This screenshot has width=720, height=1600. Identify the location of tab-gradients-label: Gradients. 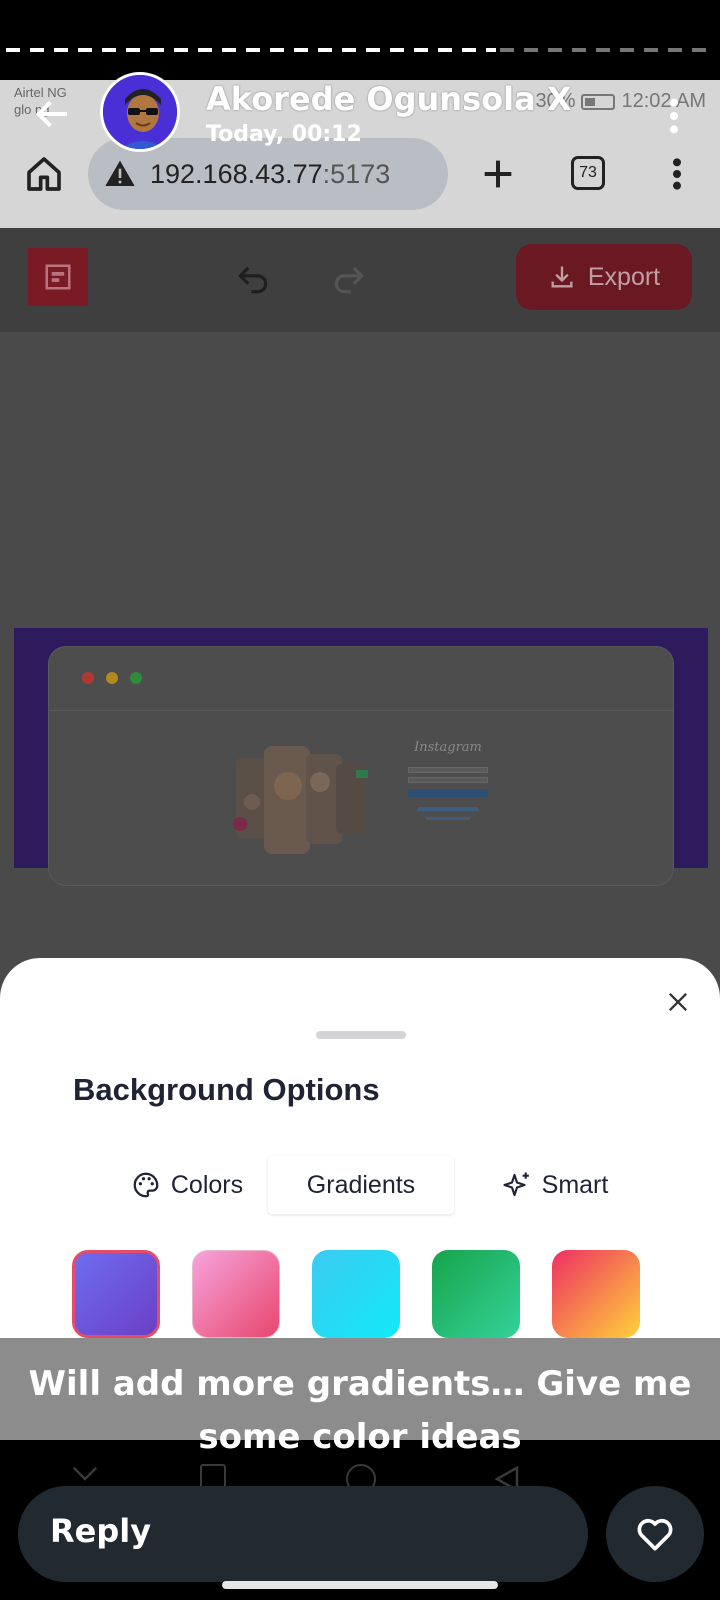
(361, 1184).